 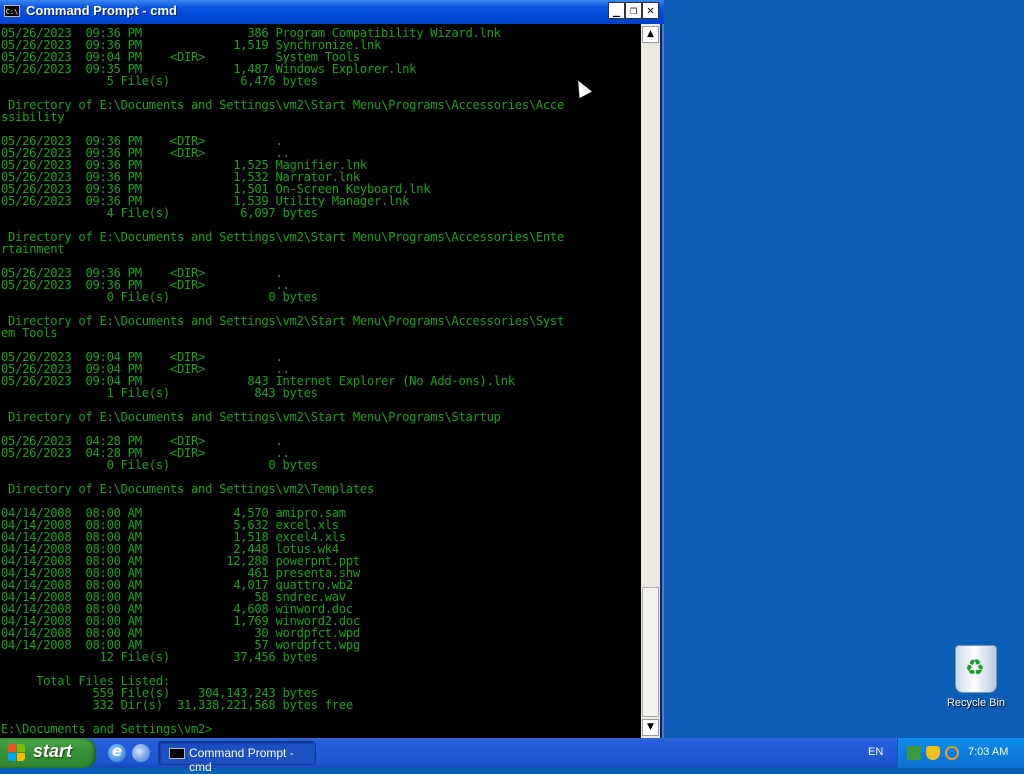 What do you see at coordinates (117, 752) in the screenshot?
I see `internet-explorer-icon` at bounding box center [117, 752].